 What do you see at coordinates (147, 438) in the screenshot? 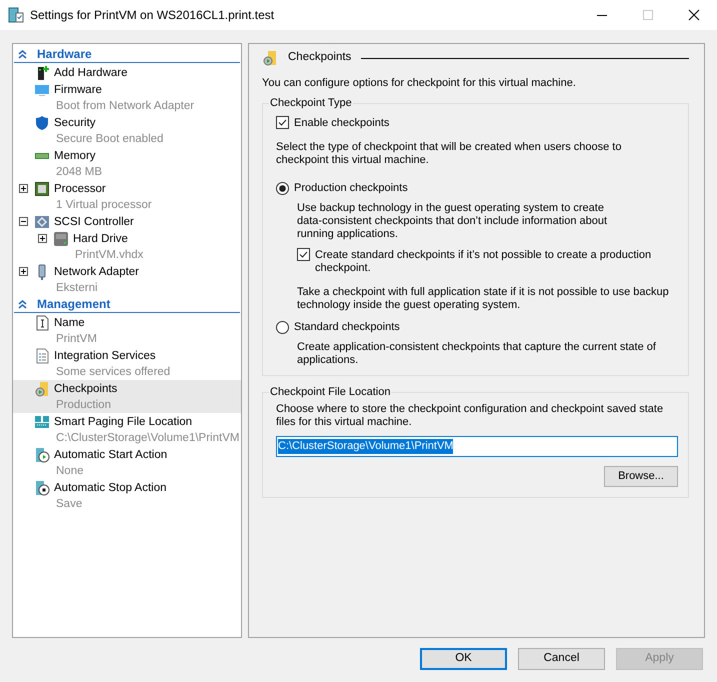
I see `item-detail: C:\ClusterStorage\Volume1\PrintVM` at bounding box center [147, 438].